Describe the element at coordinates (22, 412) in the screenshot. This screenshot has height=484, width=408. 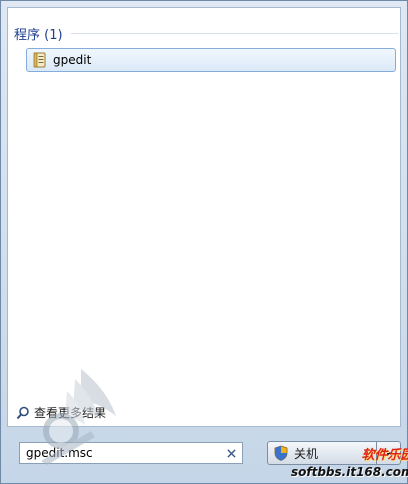
I see `search-icon` at that location.